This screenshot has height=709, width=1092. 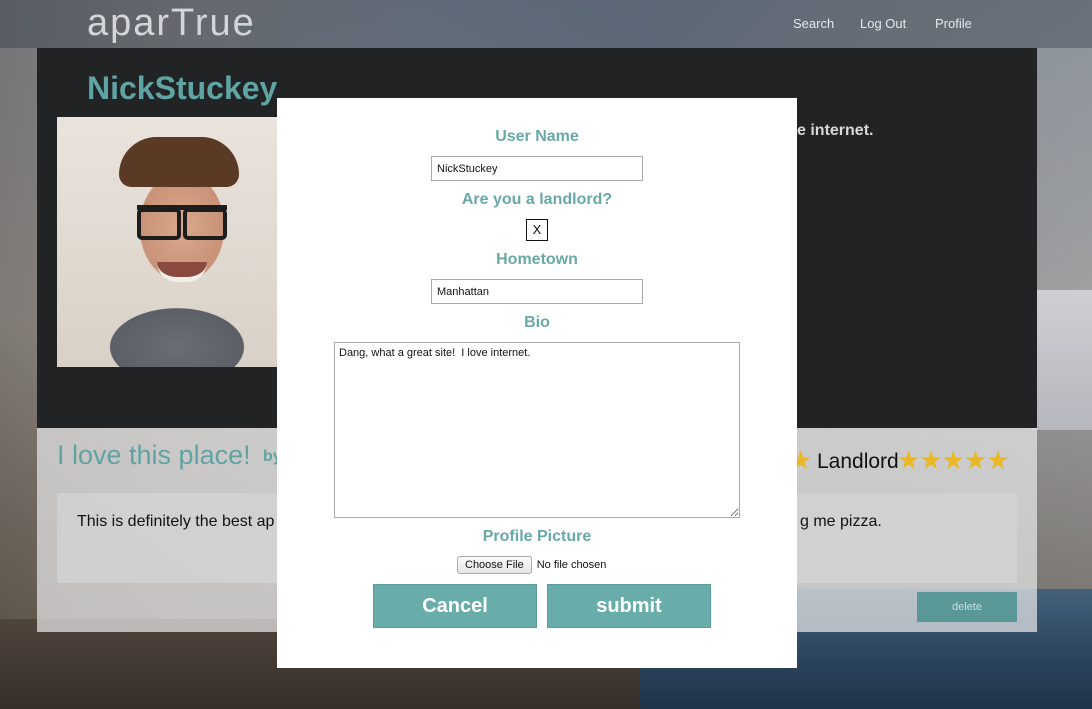 I want to click on review-title: I love this place!, so click(x=154, y=455).